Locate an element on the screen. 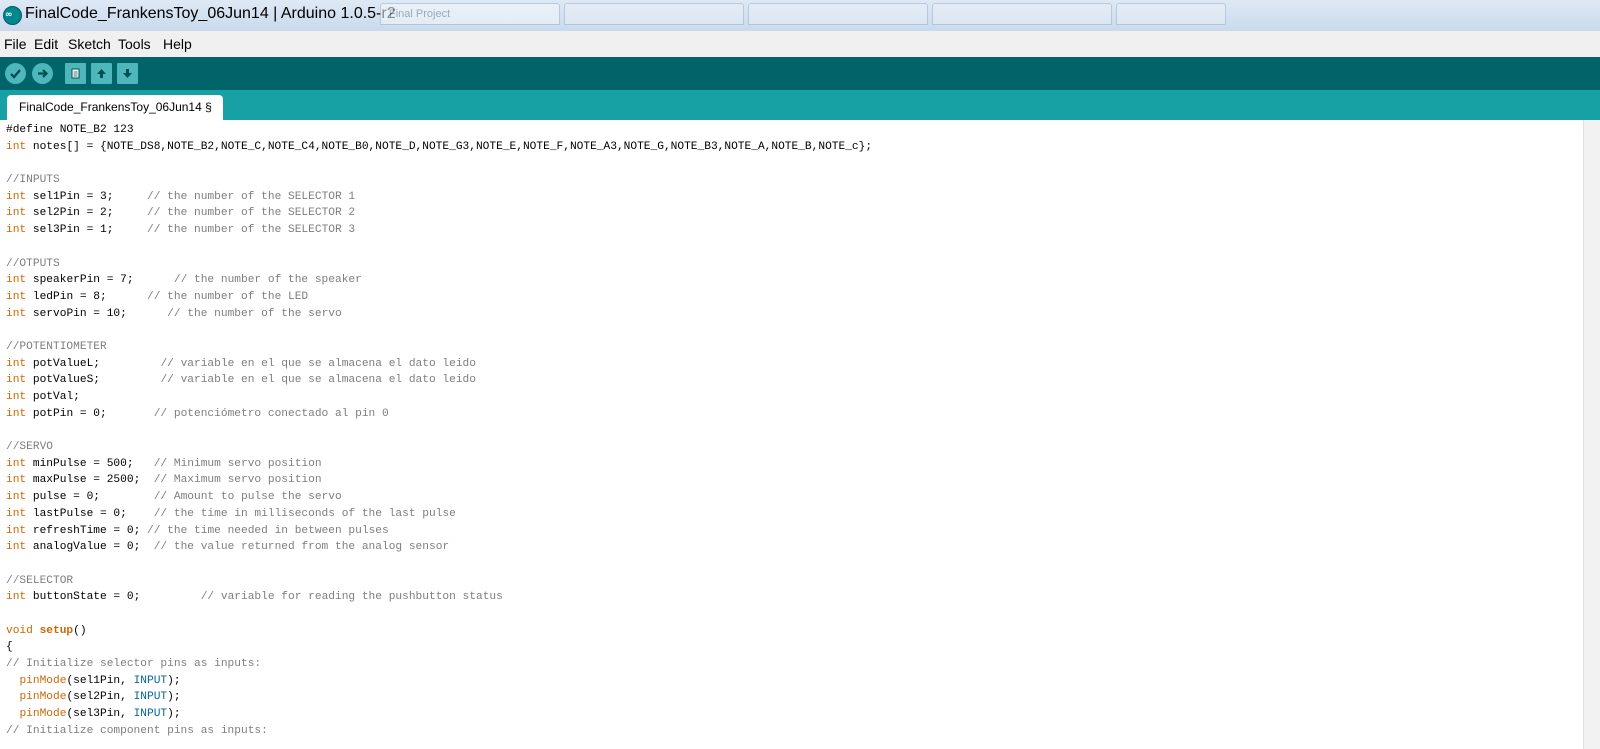 This screenshot has height=749, width=1600. code-token: // the number of the speaker is located at coordinates (267, 280).